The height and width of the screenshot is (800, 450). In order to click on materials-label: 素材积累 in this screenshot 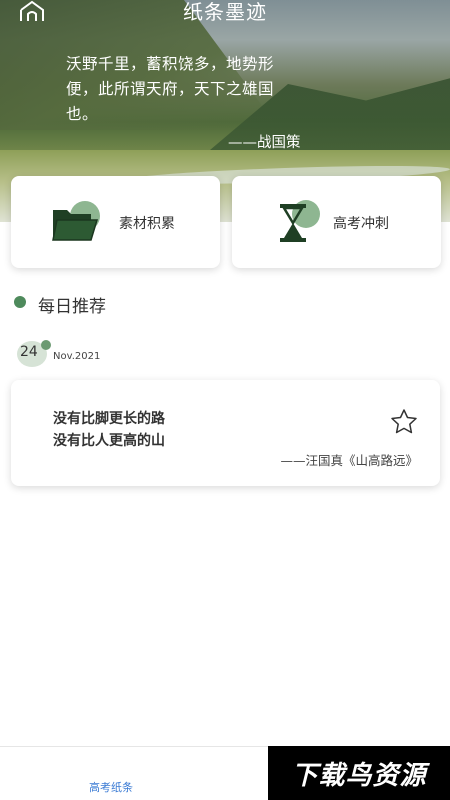, I will do `click(147, 224)`.